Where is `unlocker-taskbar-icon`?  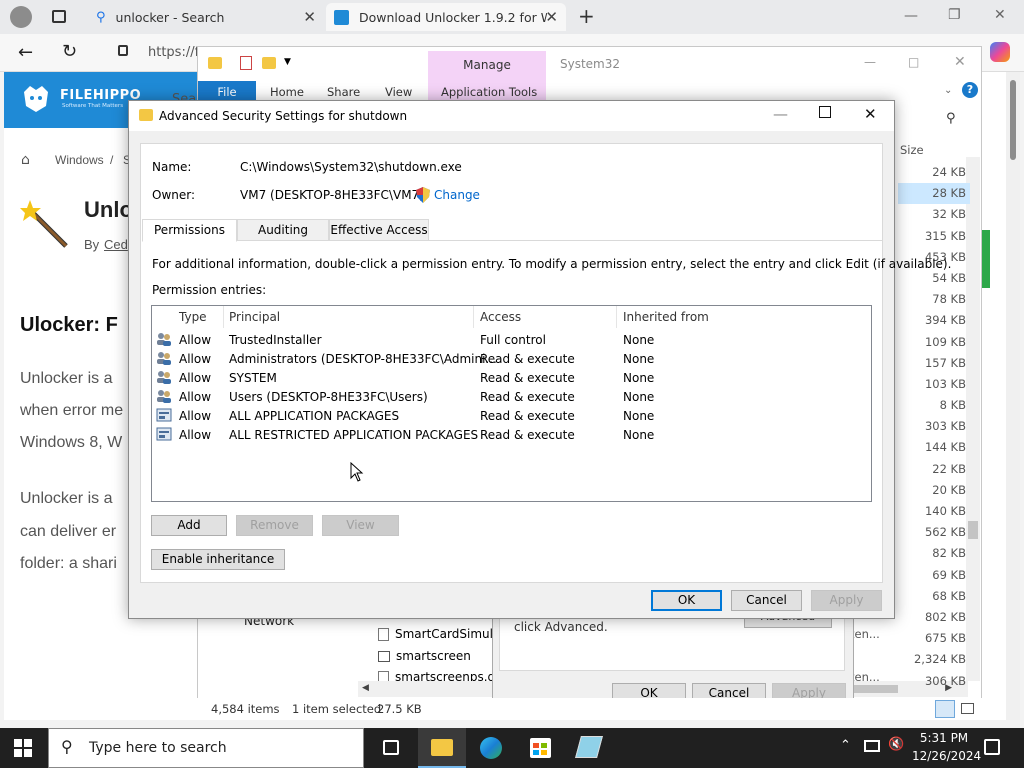 unlocker-taskbar-icon is located at coordinates (589, 747).